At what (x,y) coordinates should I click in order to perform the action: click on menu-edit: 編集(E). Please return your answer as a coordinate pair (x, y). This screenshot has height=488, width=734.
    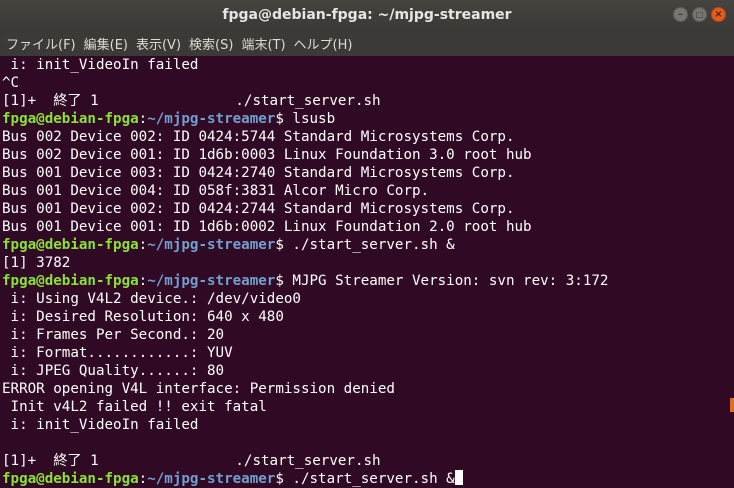
    Looking at the image, I should click on (106, 43).